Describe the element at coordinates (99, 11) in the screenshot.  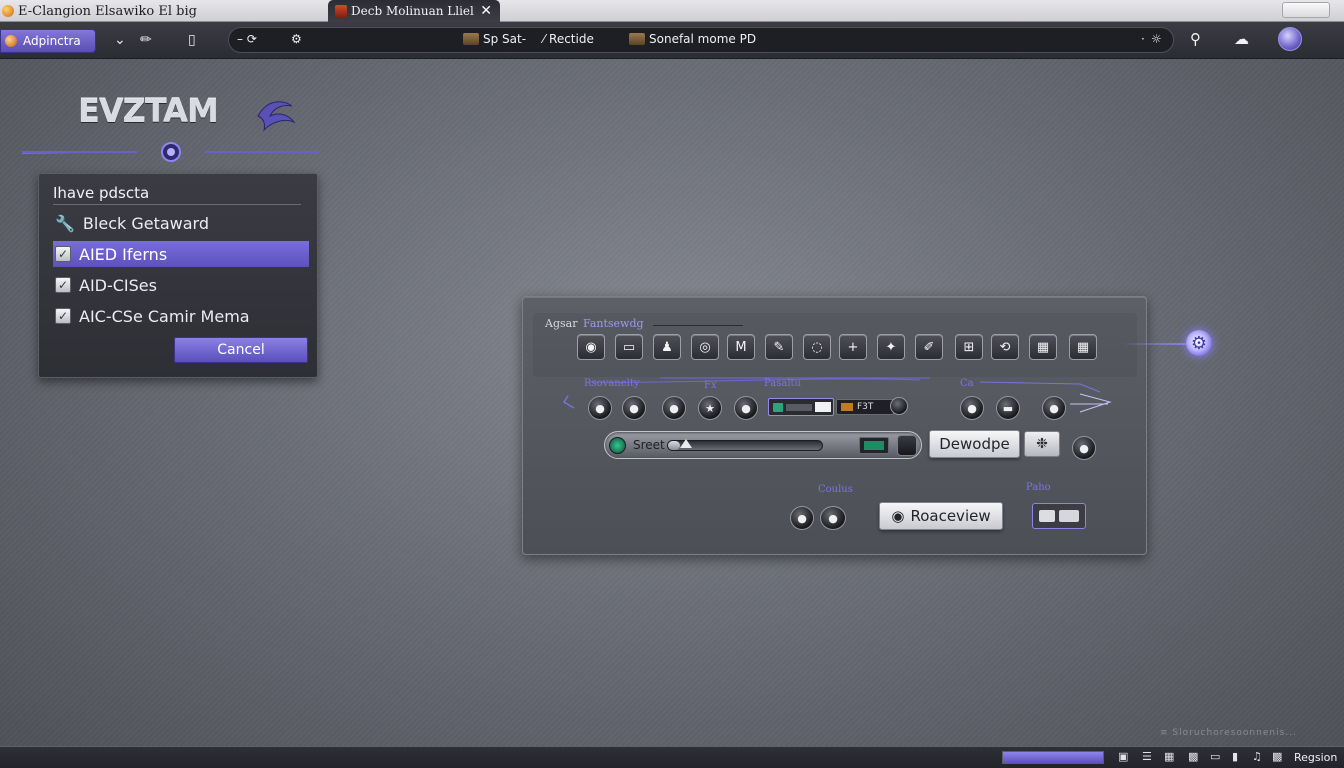
I see `app-title: E-Clangion Elsawiko El big` at that location.